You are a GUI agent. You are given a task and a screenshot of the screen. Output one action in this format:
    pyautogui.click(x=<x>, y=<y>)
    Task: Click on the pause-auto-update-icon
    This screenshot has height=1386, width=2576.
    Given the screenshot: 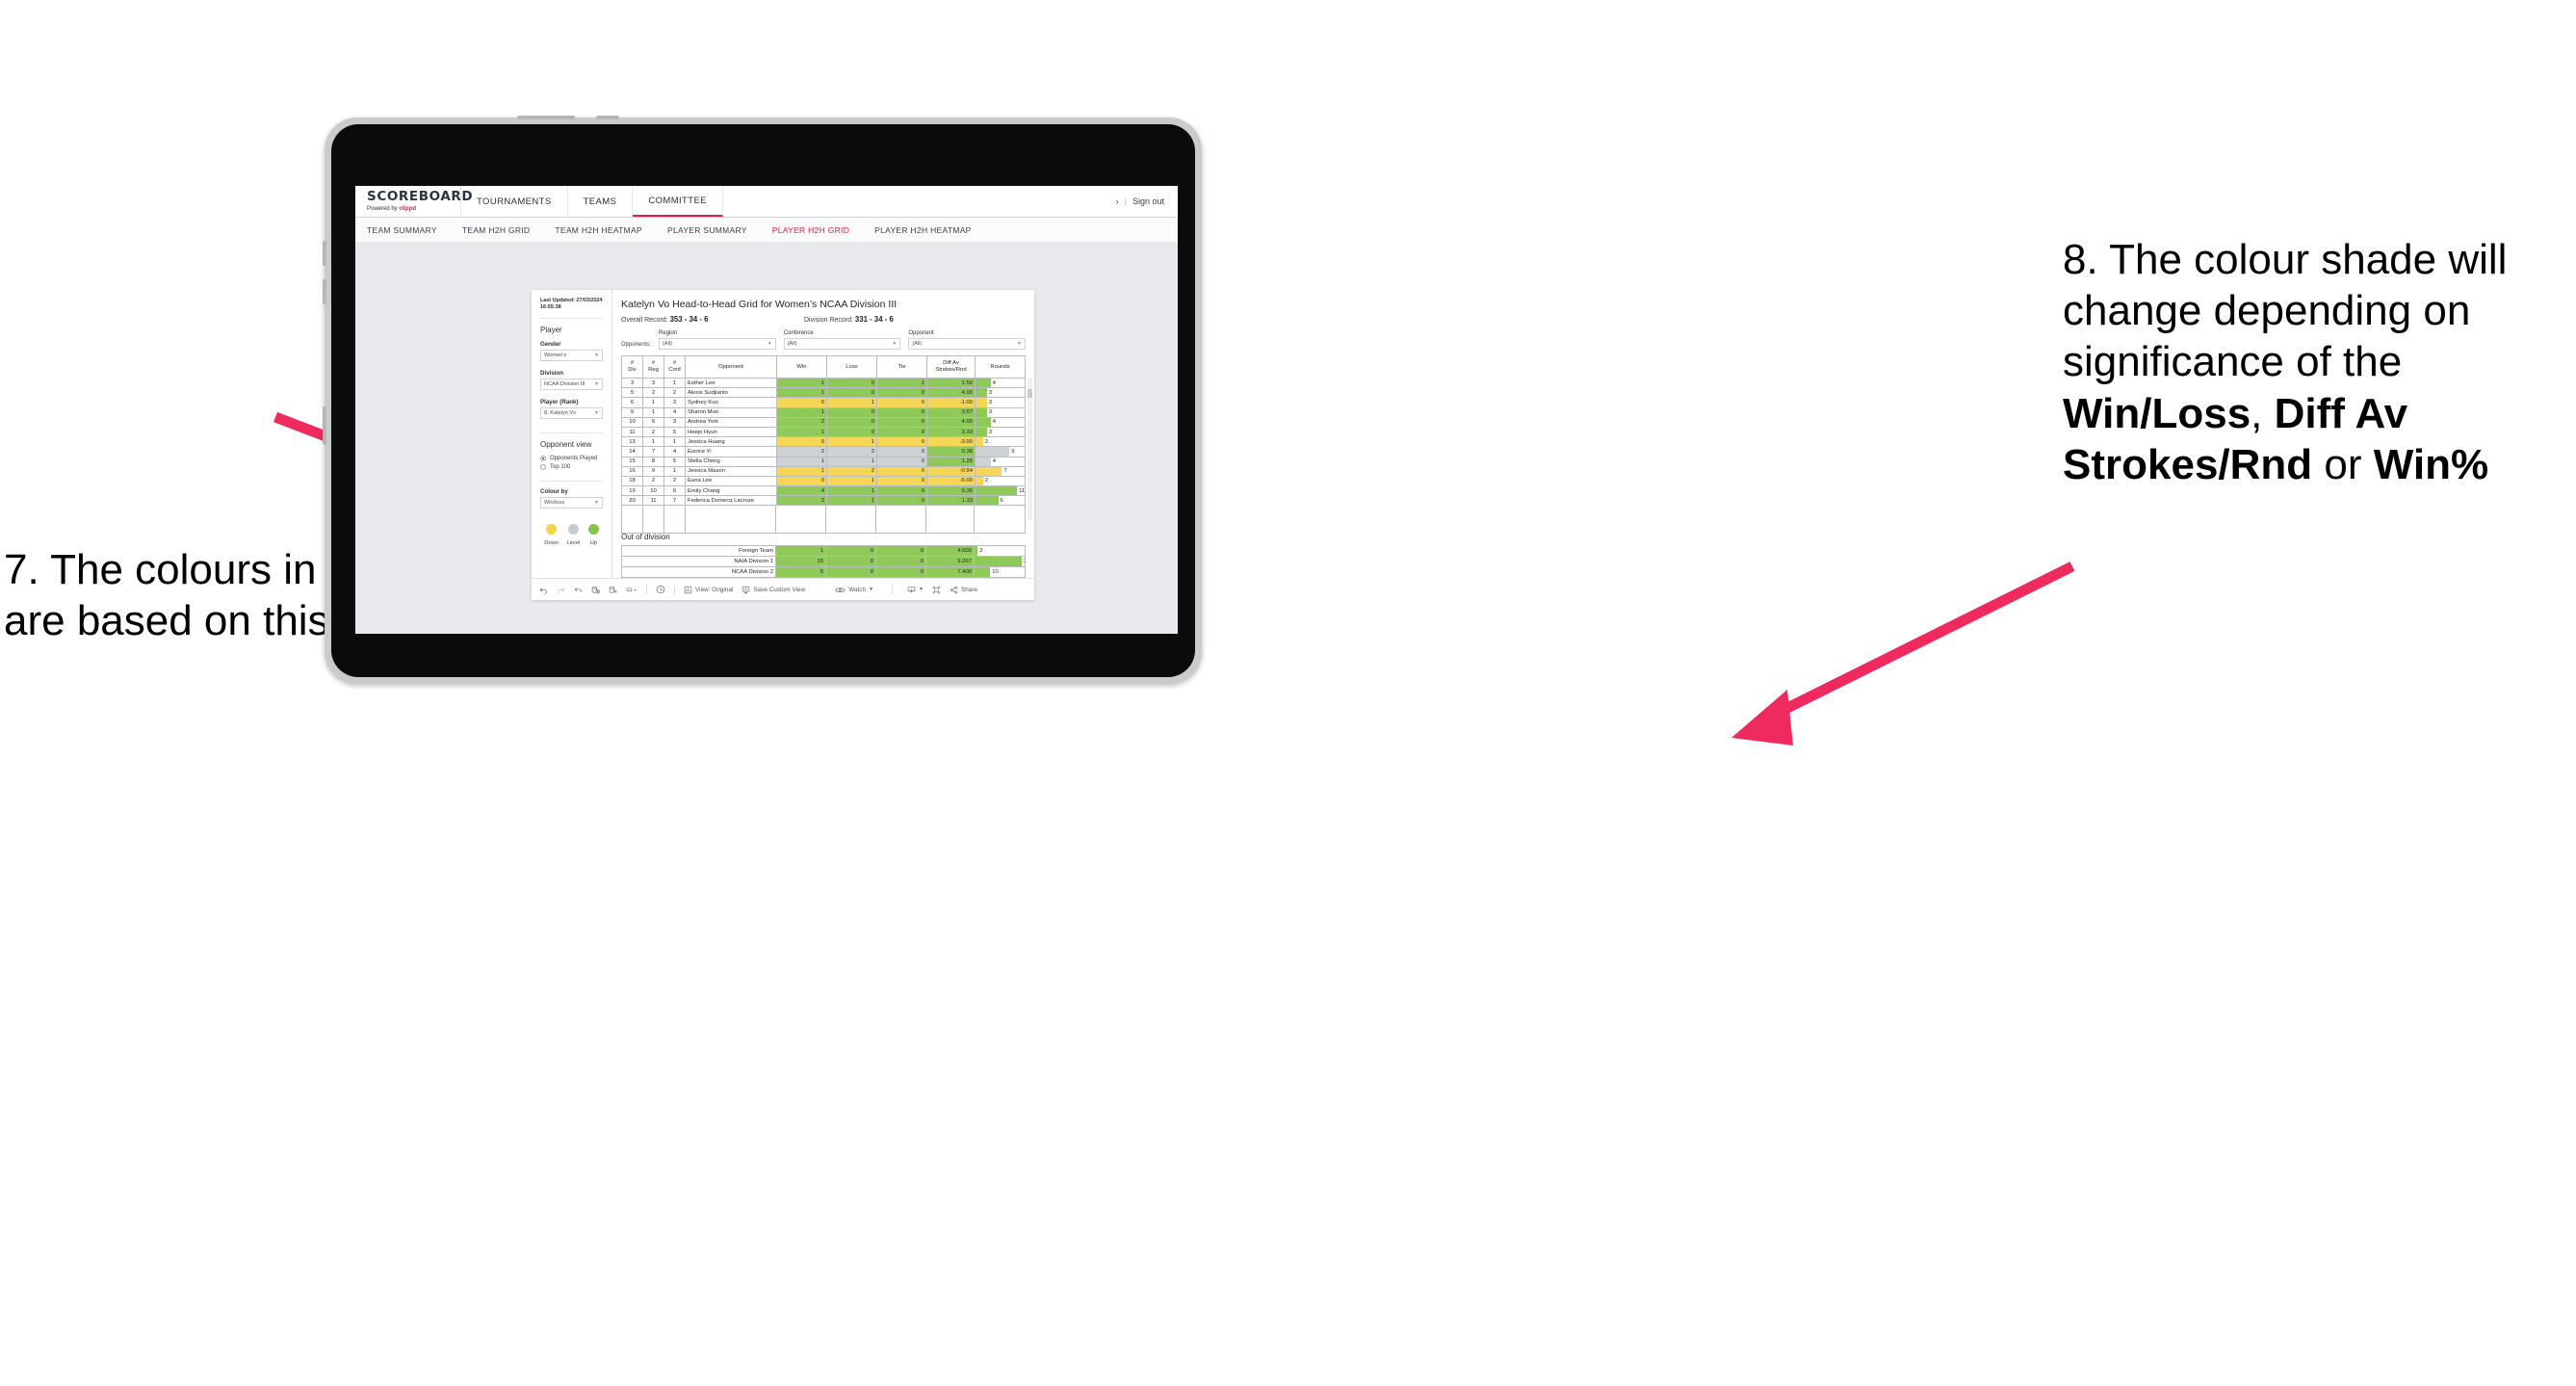 What is the action you would take?
    pyautogui.click(x=613, y=590)
    